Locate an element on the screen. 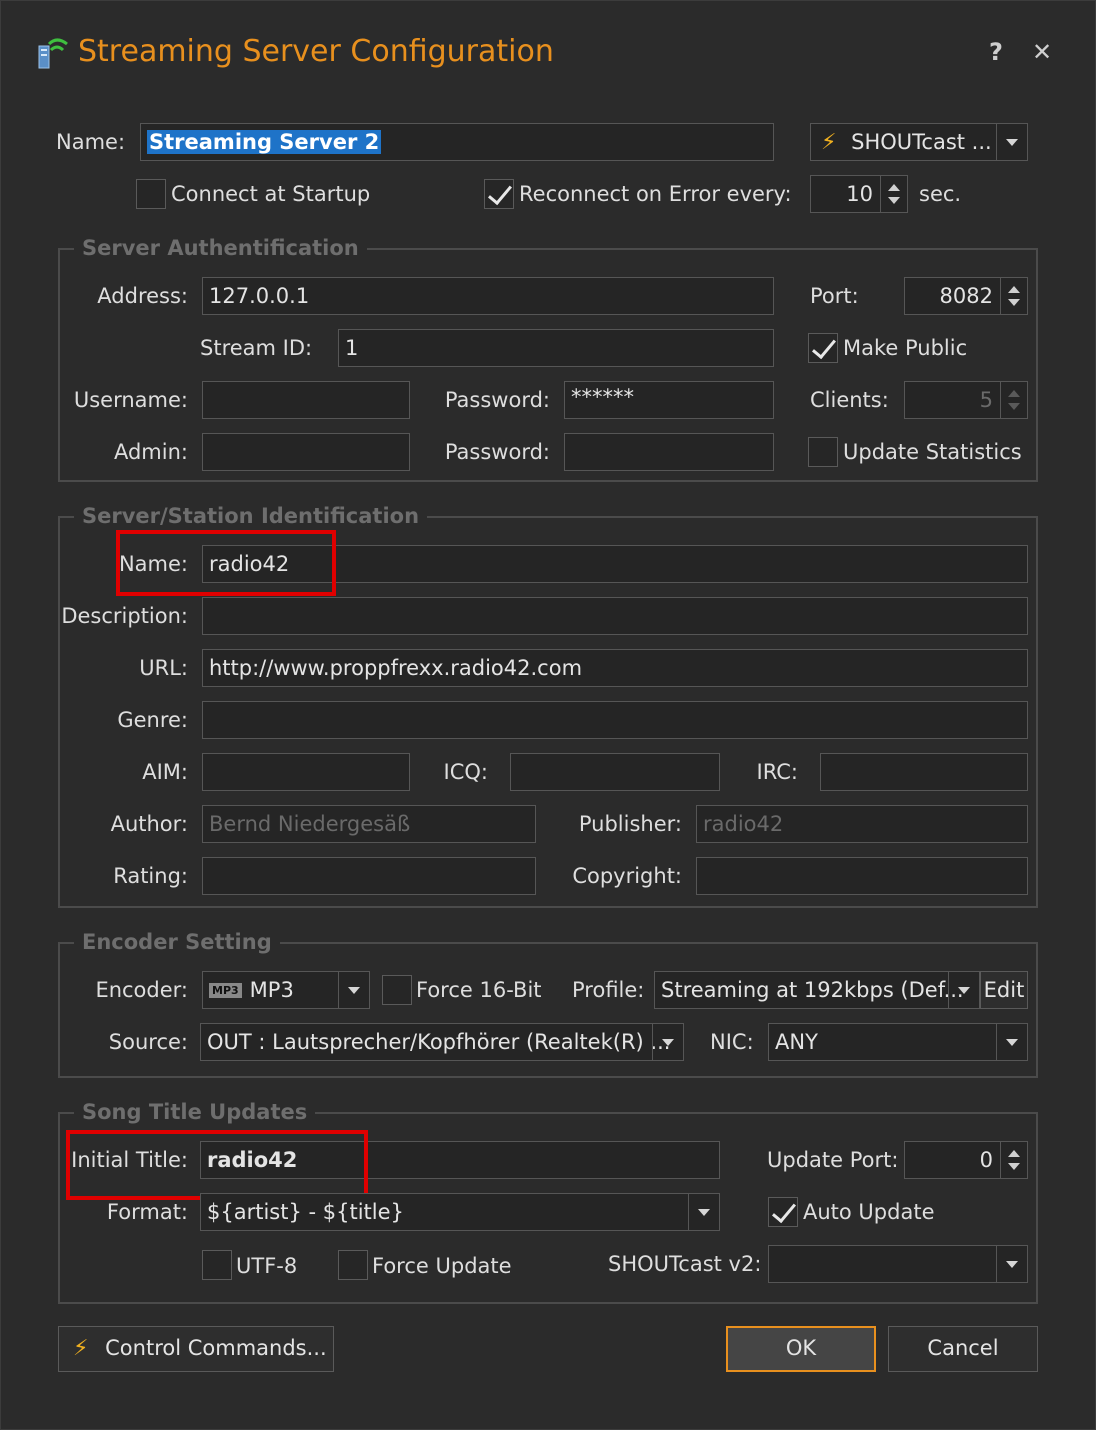 The height and width of the screenshot is (1430, 1096). admin-label: Admin: is located at coordinates (150, 452).